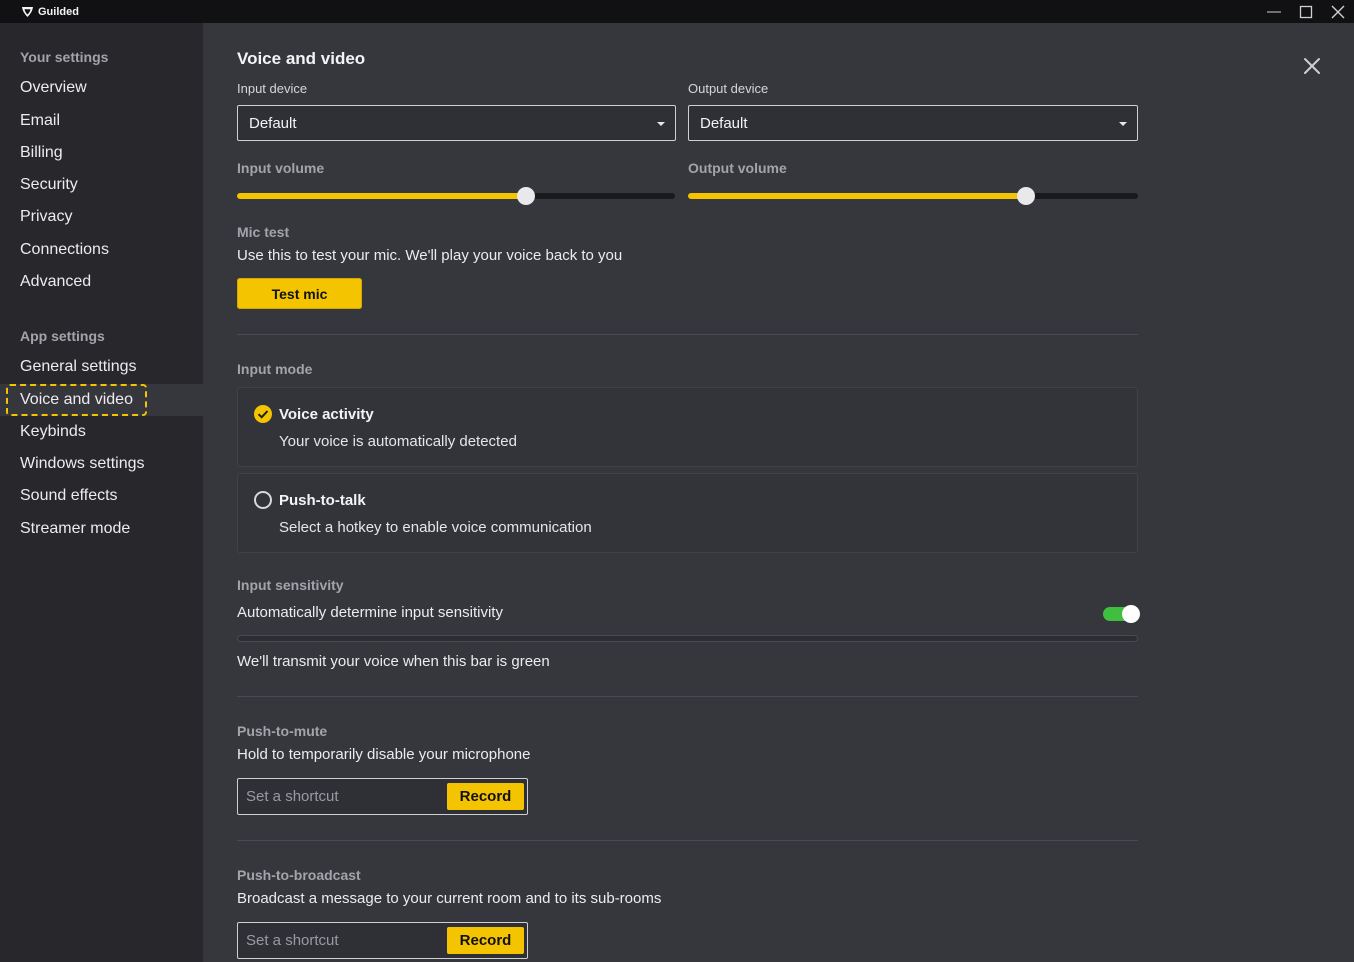 This screenshot has height=962, width=1354. Describe the element at coordinates (272, 88) in the screenshot. I see `input-device-label: Input device` at that location.